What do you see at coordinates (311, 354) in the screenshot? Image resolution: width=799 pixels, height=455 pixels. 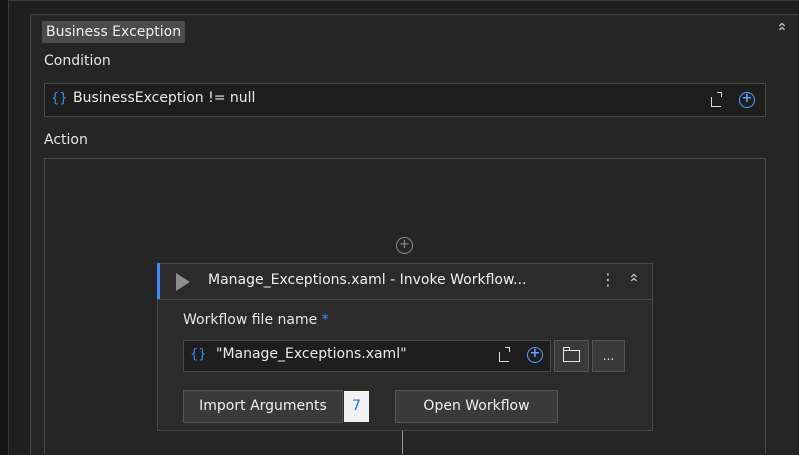 I see `workflow-file-name-value: "Manage_Exceptions.xaml"` at bounding box center [311, 354].